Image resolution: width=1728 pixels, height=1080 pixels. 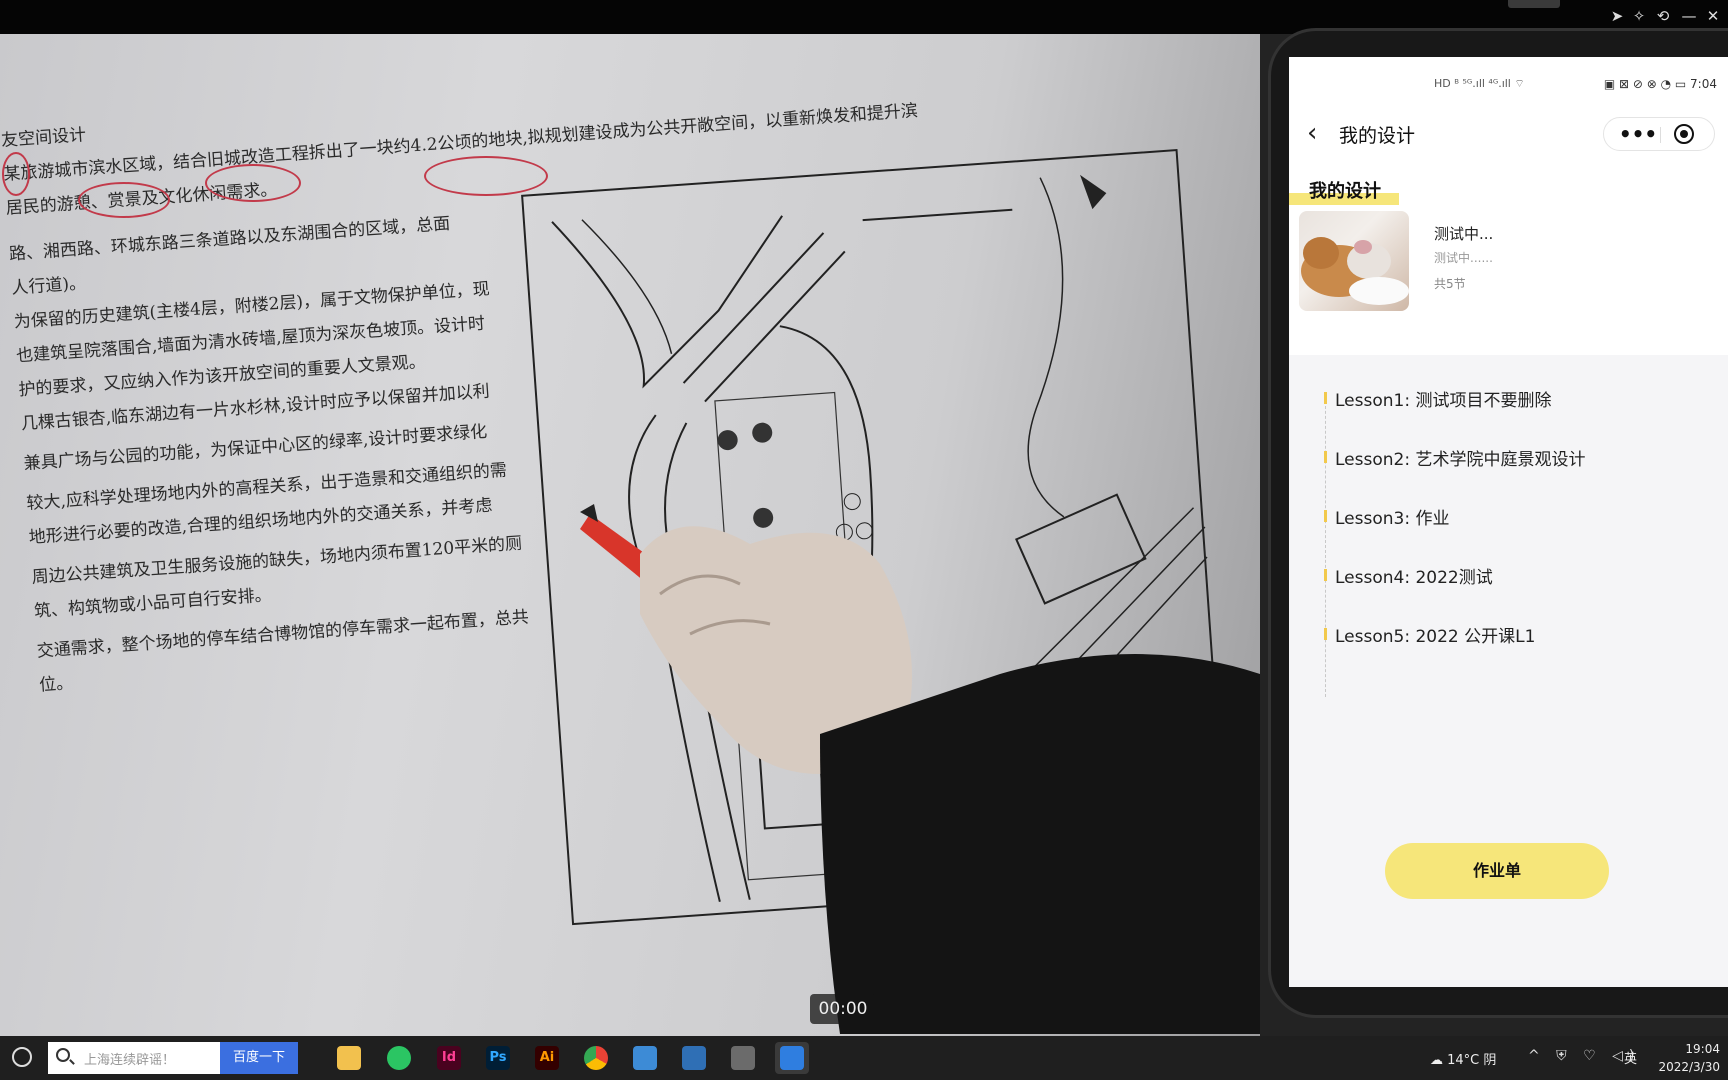 I want to click on cloud-icon: ☁, so click(x=1439, y=1060).